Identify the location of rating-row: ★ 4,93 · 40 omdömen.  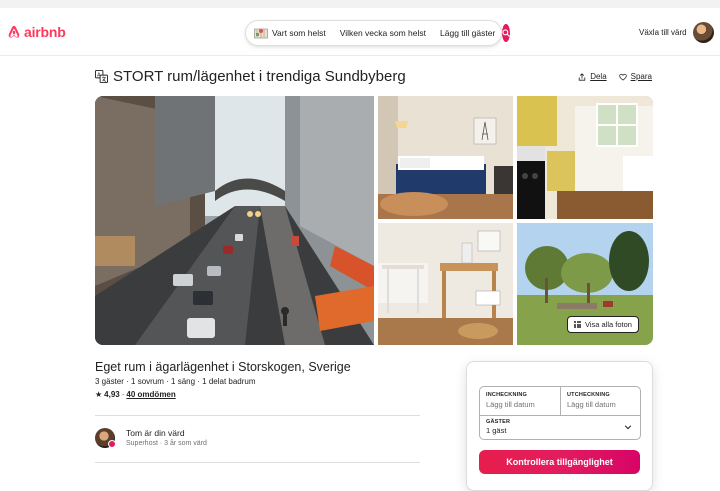
(135, 394).